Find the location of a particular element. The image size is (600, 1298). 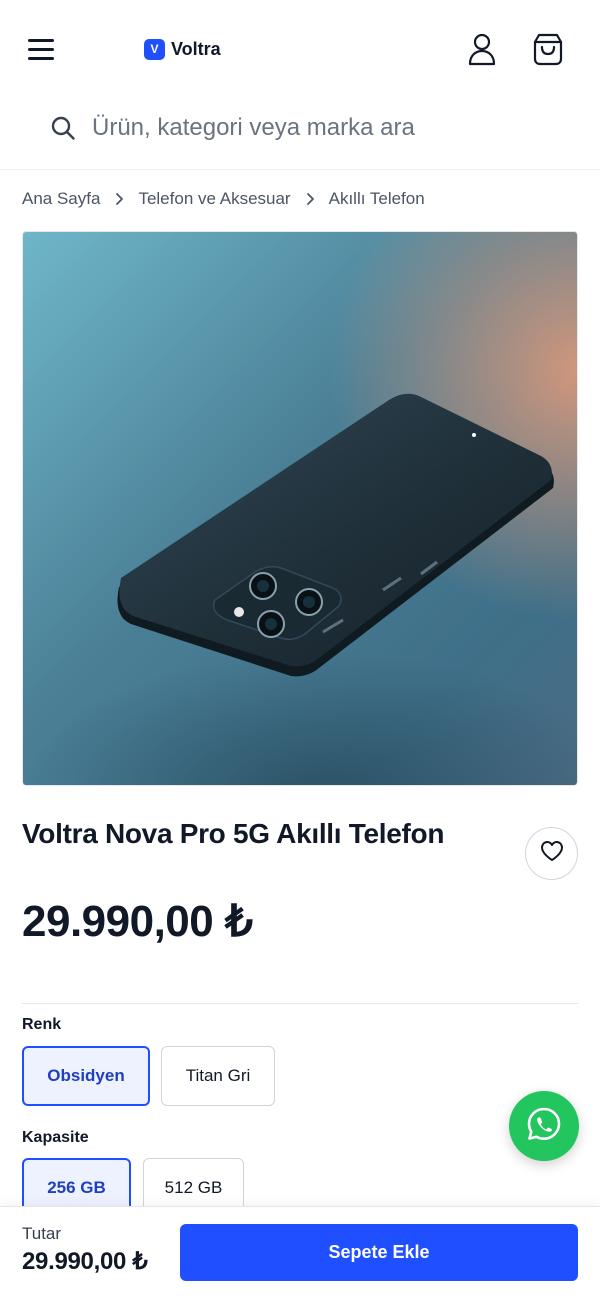

breadcrumb-home: Ana Sayfa is located at coordinates (61, 199).